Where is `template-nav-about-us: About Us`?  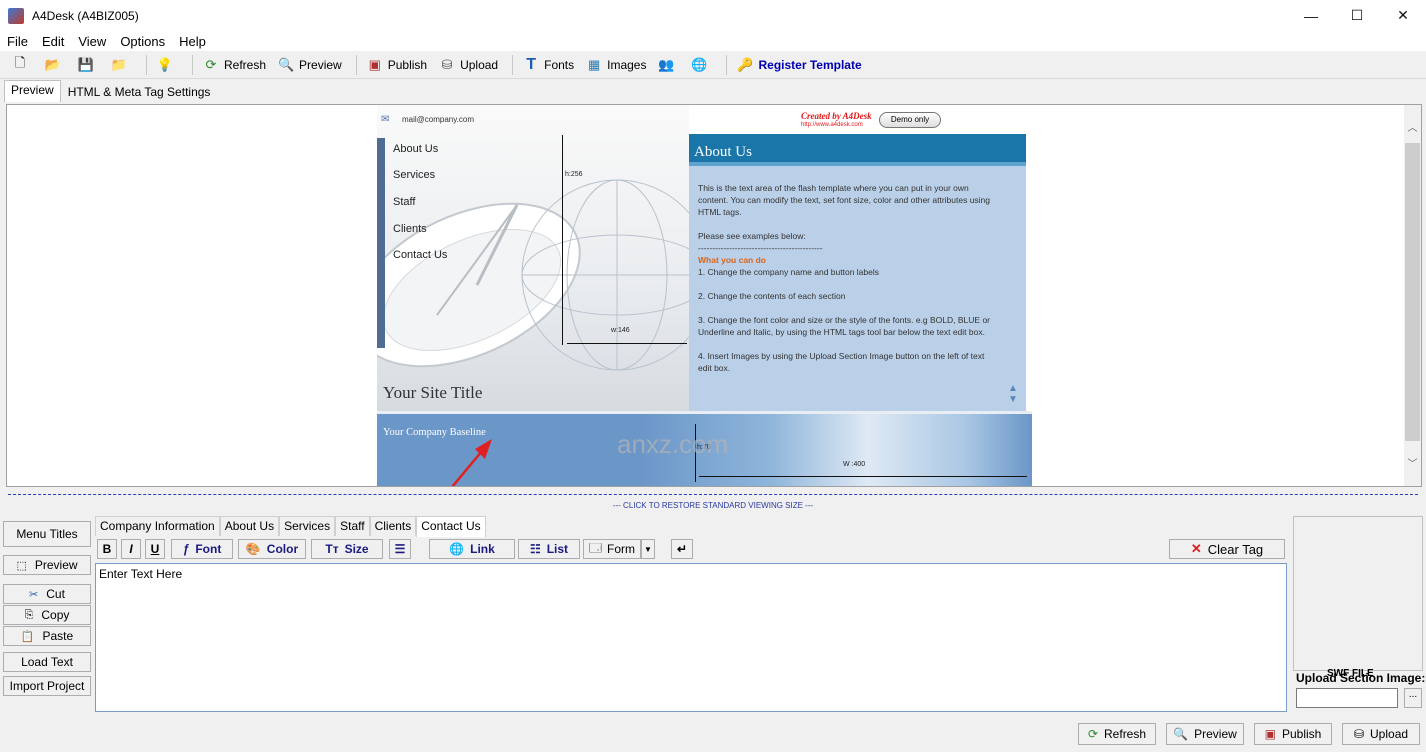 template-nav-about-us: About Us is located at coordinates (415, 149).